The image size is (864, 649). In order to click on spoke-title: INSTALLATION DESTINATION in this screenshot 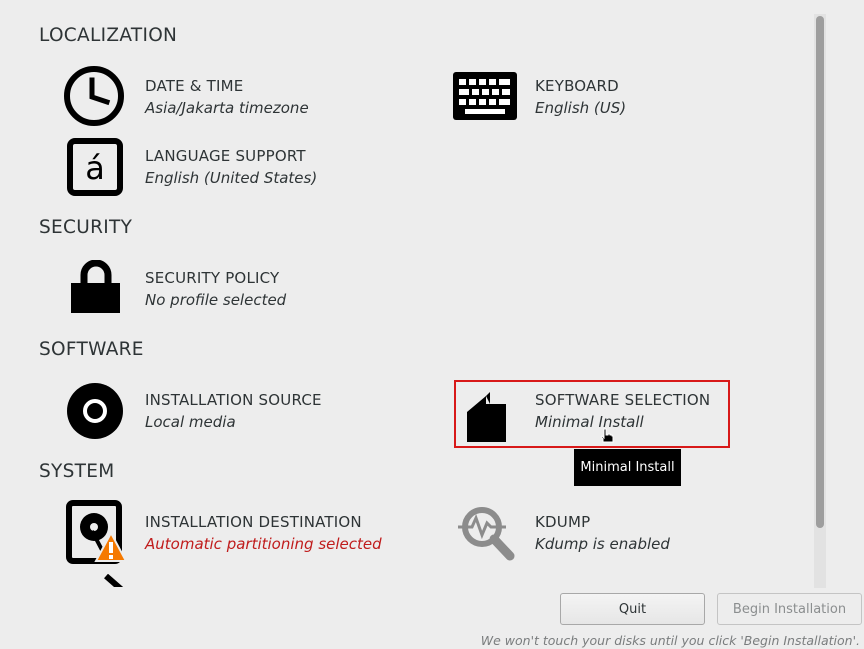, I will do `click(253, 522)`.